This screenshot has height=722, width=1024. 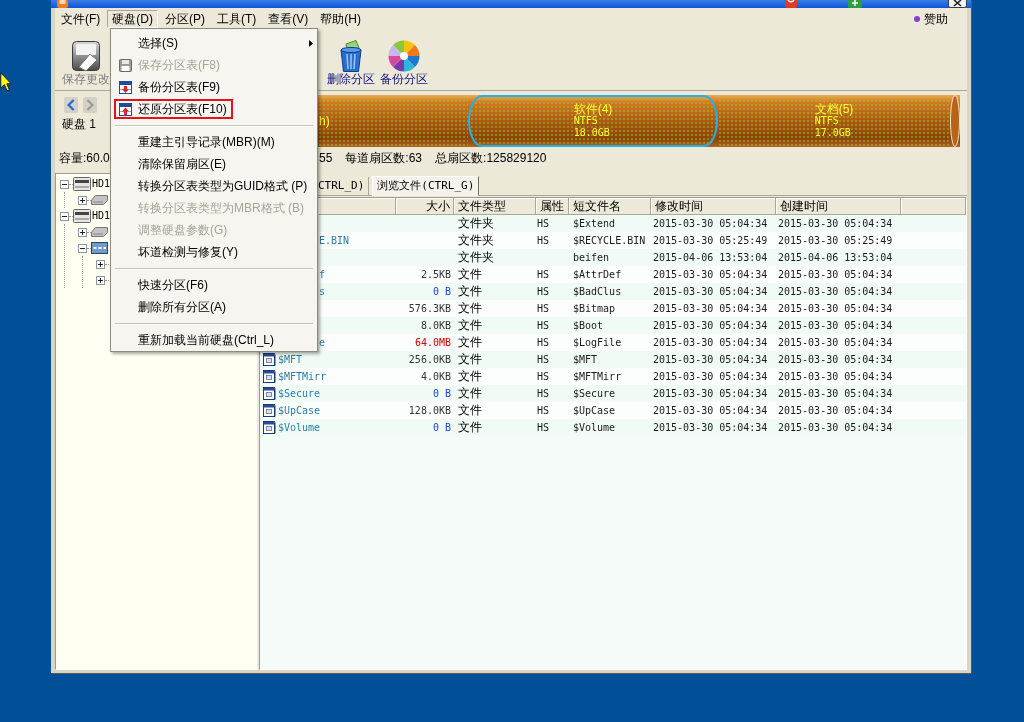 What do you see at coordinates (173, 109) in the screenshot?
I see `menu-item: 还原分区表(F10)` at bounding box center [173, 109].